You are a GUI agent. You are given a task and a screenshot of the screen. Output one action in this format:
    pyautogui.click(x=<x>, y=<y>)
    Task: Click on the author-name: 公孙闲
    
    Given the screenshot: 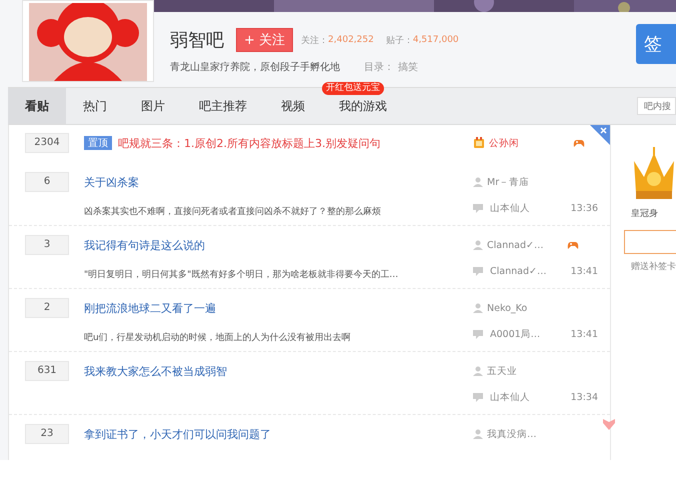 What is the action you would take?
    pyautogui.click(x=526, y=143)
    